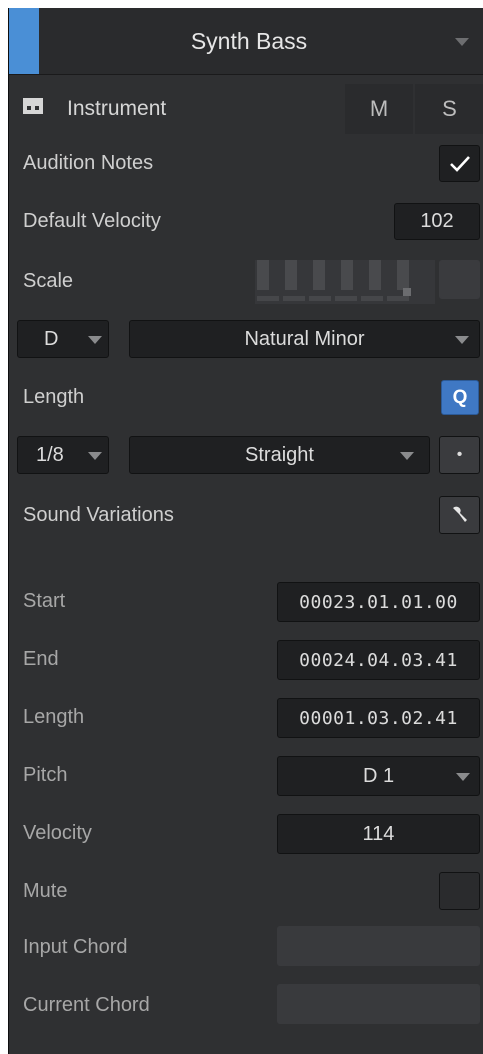 This screenshot has height=1054, width=483. I want to click on velocity-label: Velocity, so click(57, 833).